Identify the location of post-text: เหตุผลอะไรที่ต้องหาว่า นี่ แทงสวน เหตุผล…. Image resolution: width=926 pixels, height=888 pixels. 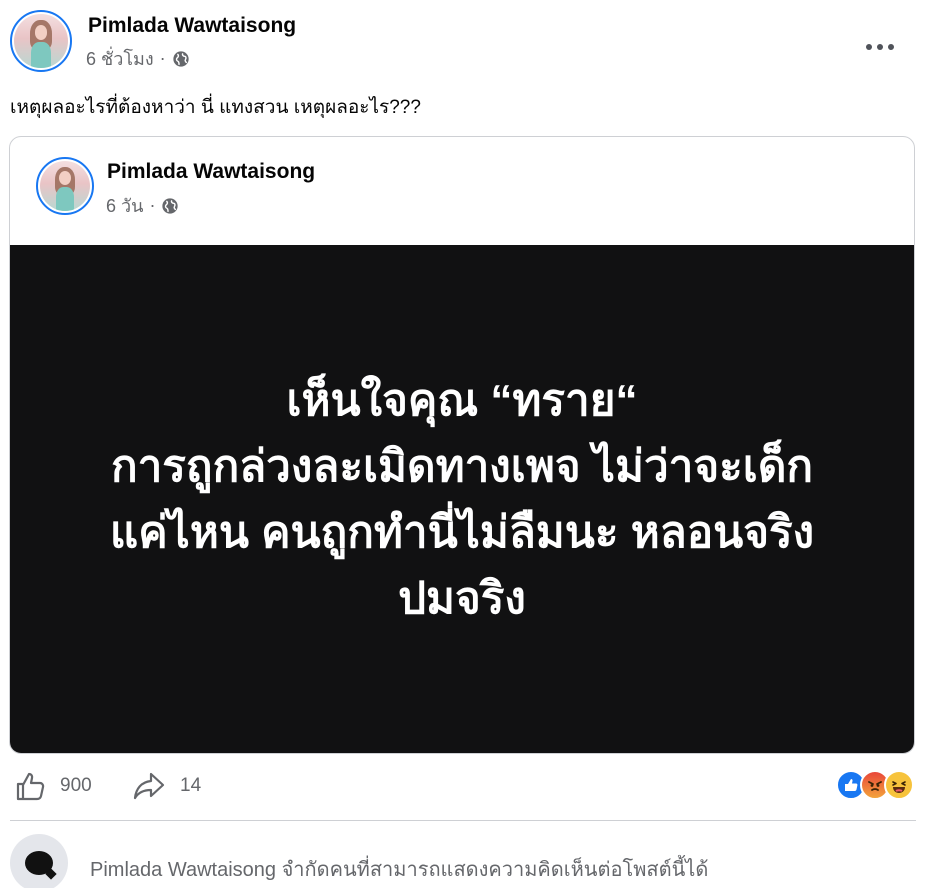
(215, 107).